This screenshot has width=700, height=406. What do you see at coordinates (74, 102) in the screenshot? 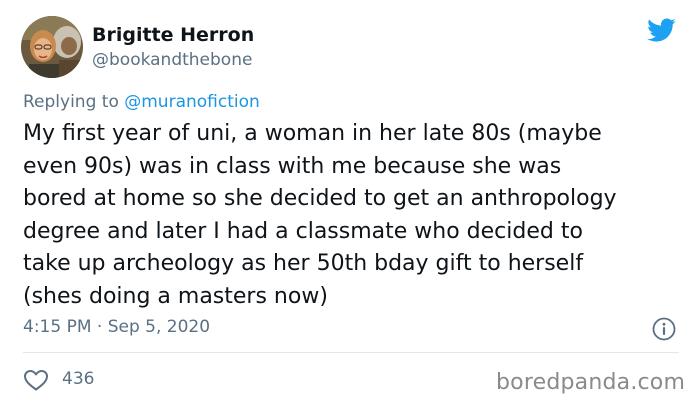
I see `replying-prefix: Replying to` at bounding box center [74, 102].